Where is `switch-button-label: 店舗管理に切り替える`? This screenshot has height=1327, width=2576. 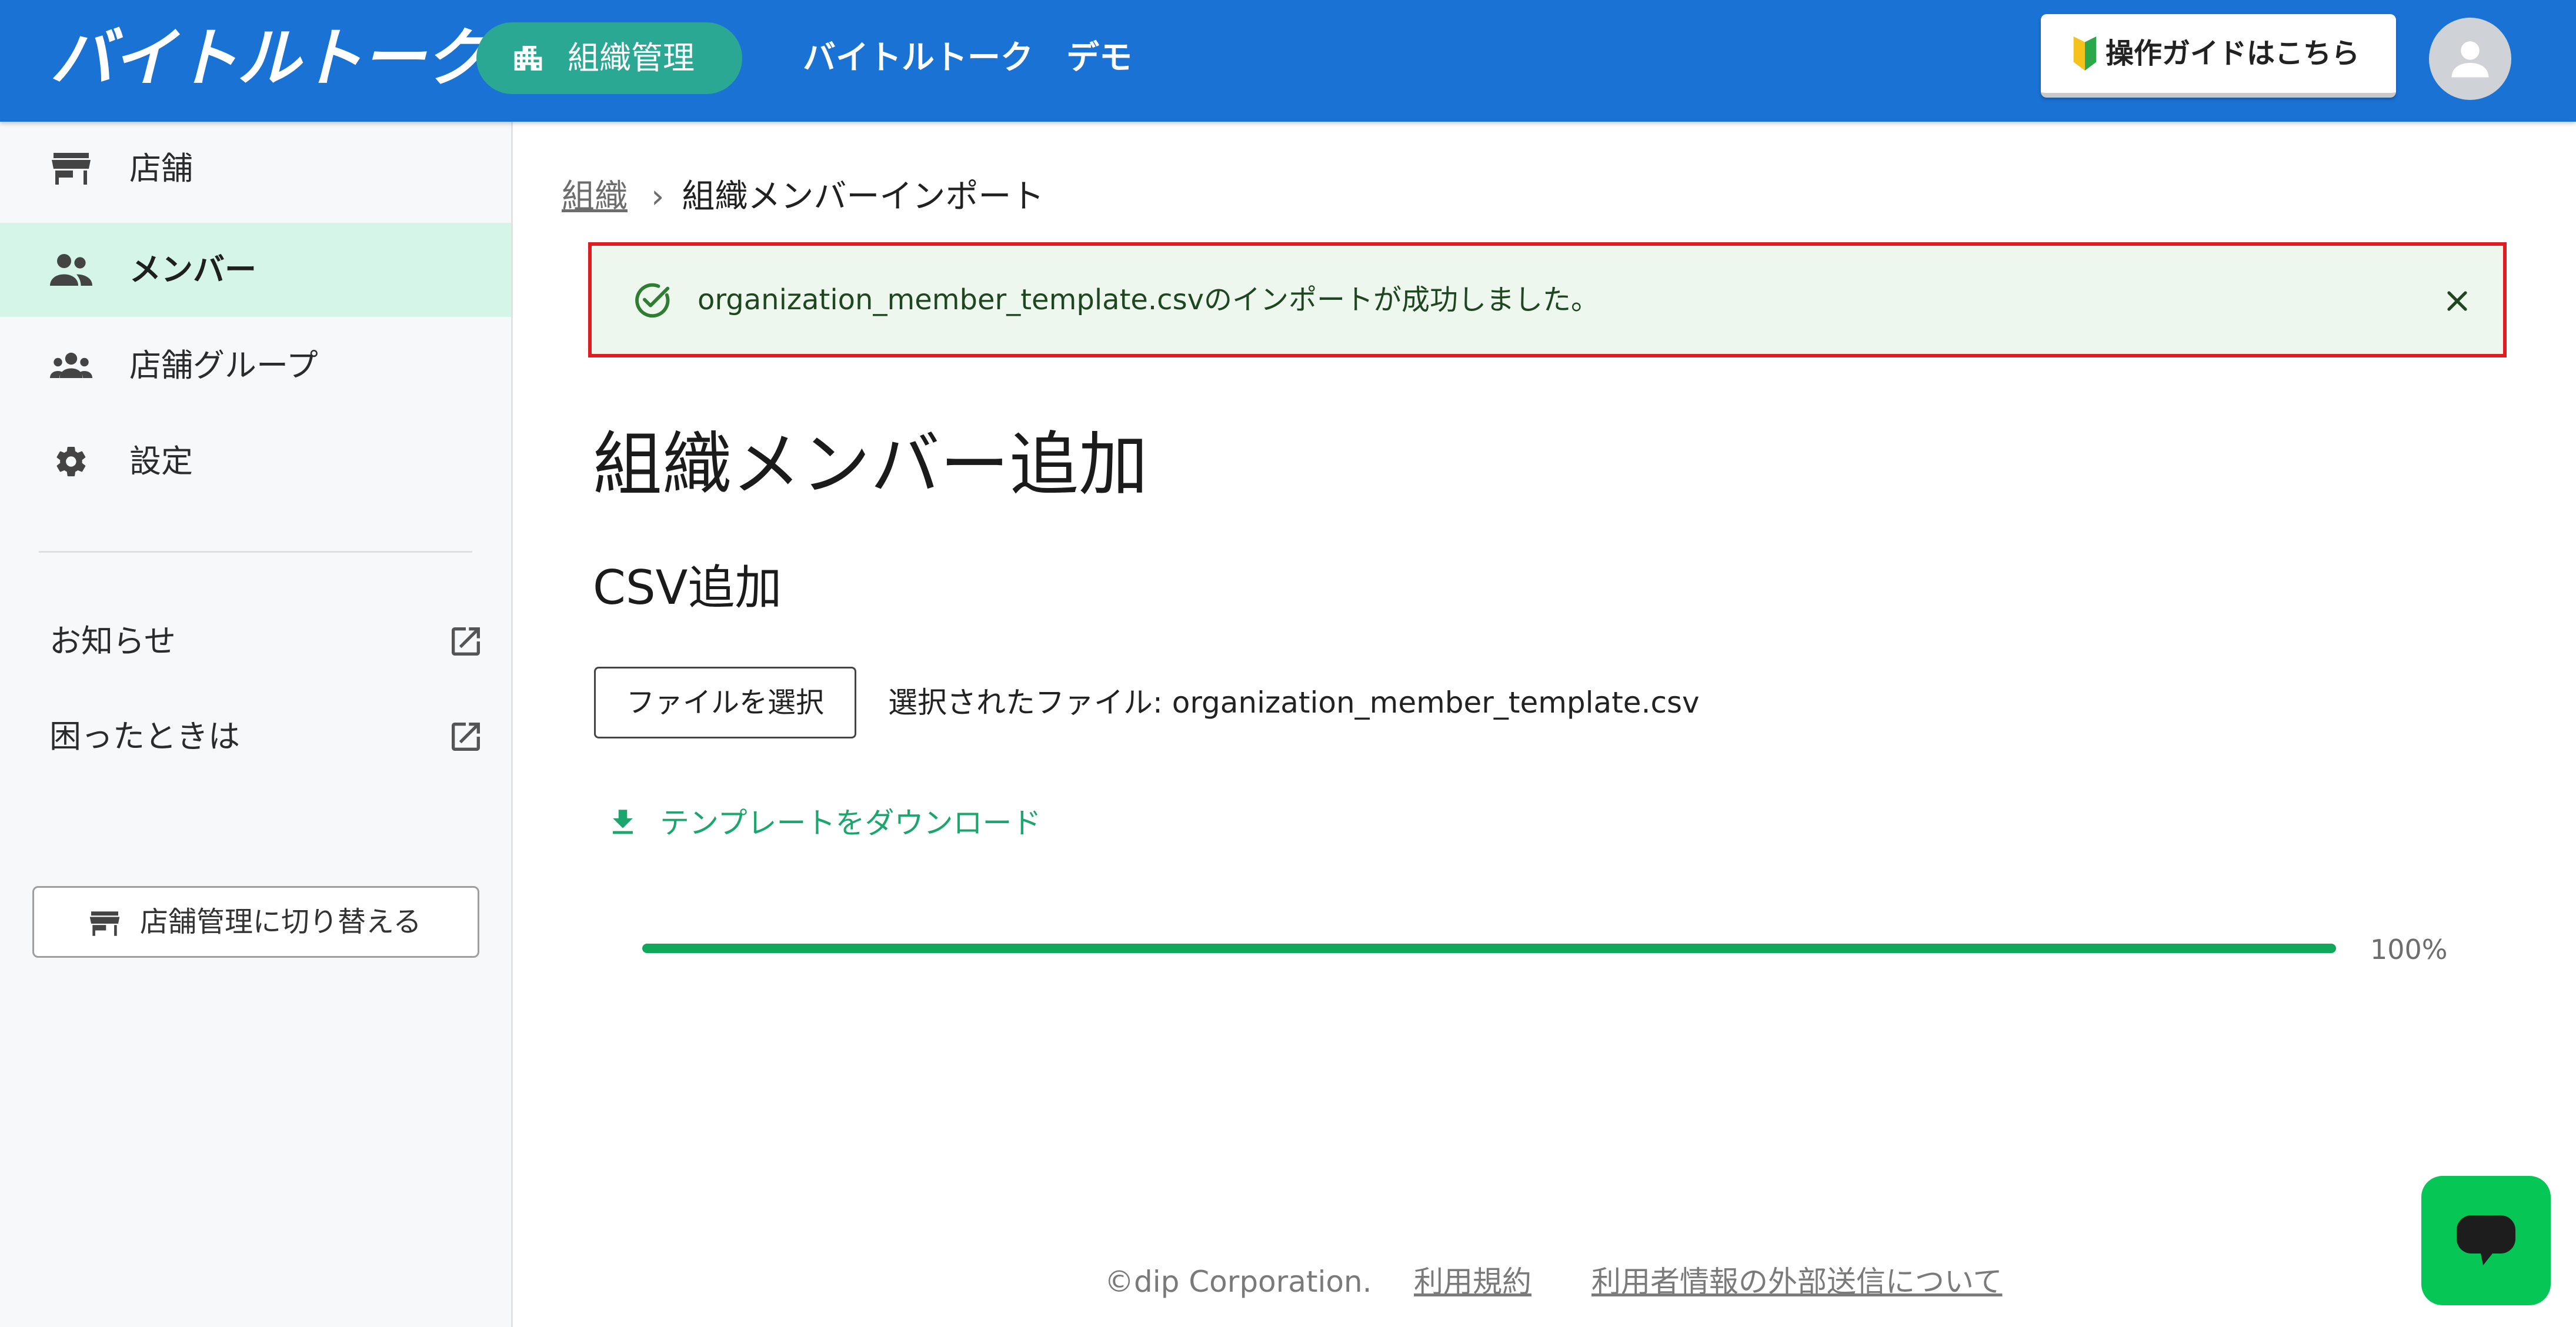 switch-button-label: 店舗管理に切り替える is located at coordinates (281, 922).